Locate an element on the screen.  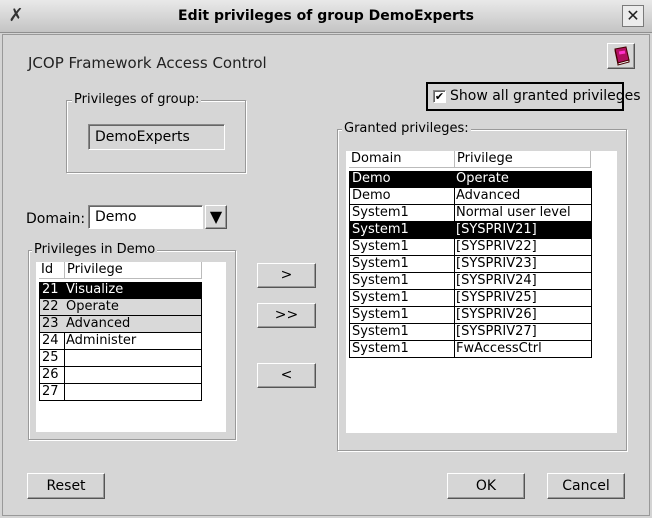
table-cell-id: 21 is located at coordinates (52, 290).